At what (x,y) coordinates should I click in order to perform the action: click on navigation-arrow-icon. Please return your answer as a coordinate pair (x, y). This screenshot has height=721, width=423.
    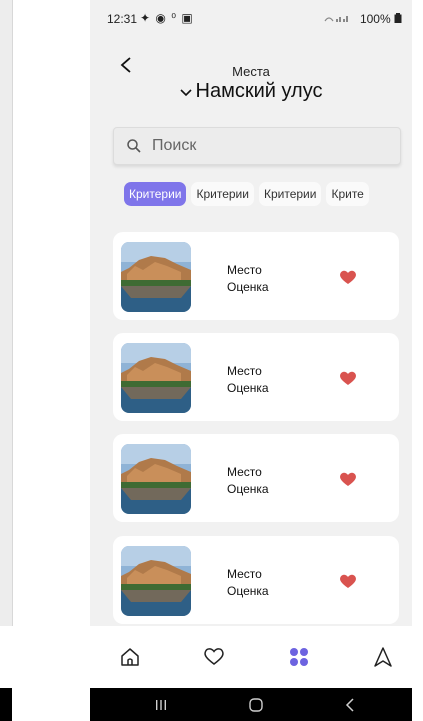
    Looking at the image, I should click on (384, 658).